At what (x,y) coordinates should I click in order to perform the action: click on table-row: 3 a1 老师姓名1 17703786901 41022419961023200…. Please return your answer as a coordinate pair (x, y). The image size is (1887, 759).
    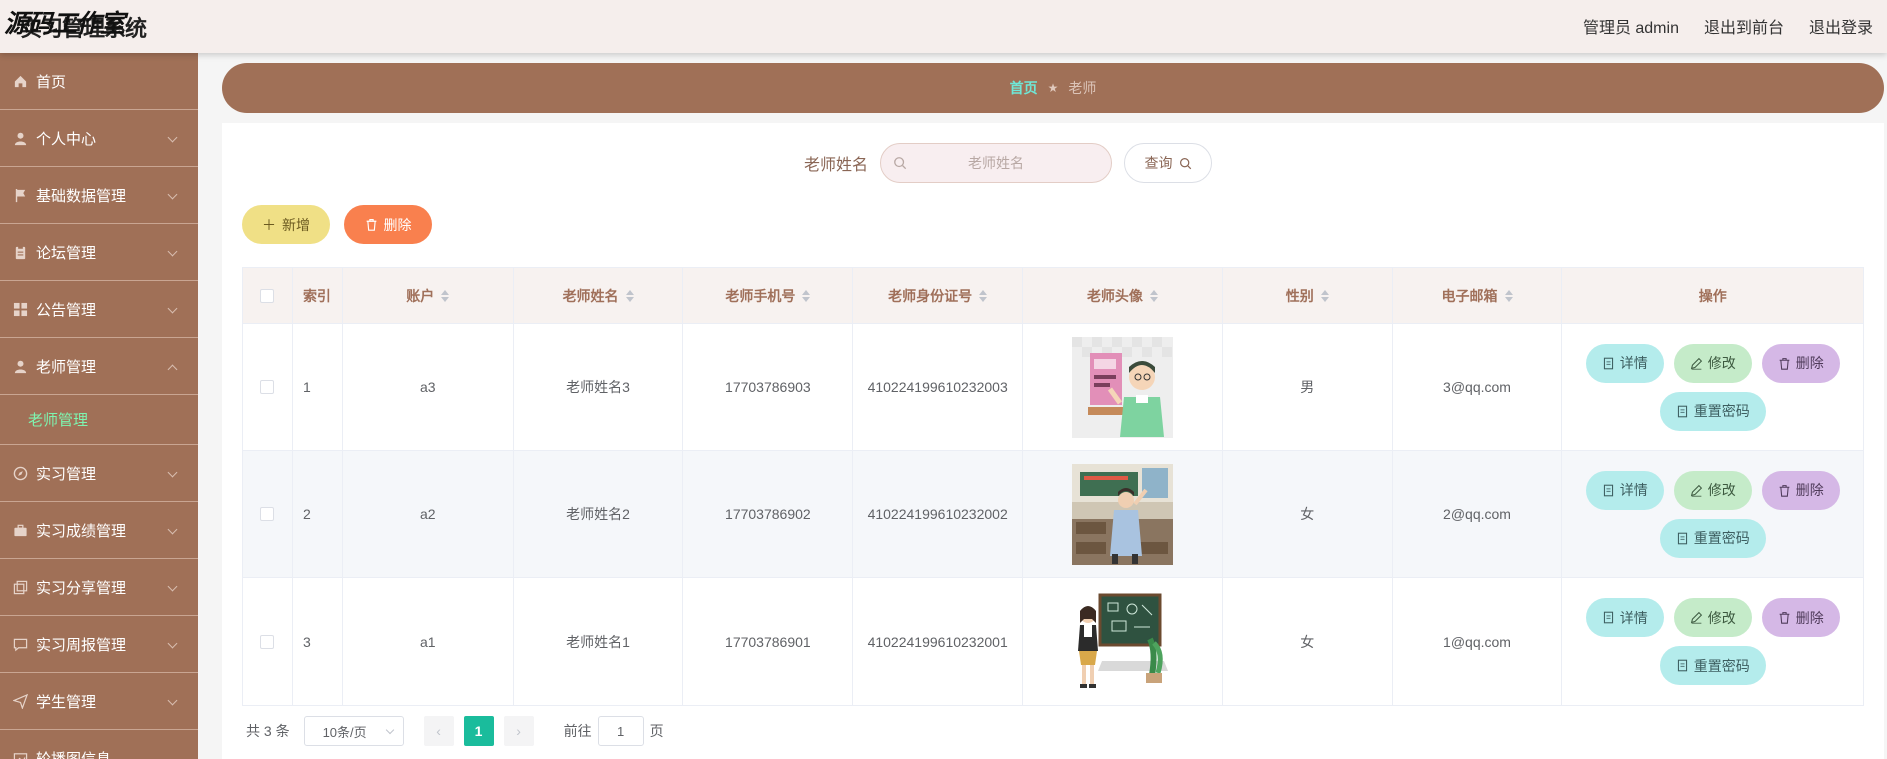
    Looking at the image, I should click on (1053, 641).